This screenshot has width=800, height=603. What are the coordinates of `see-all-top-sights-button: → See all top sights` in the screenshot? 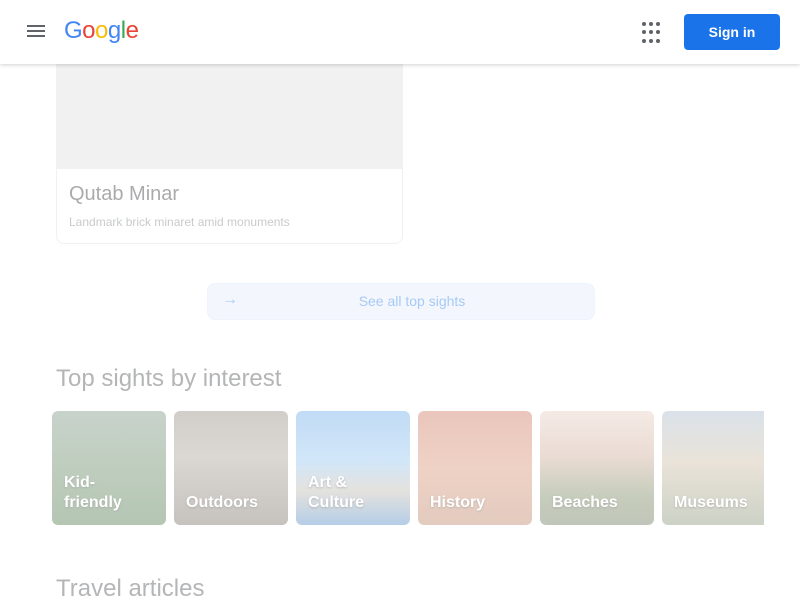 It's located at (401, 301).